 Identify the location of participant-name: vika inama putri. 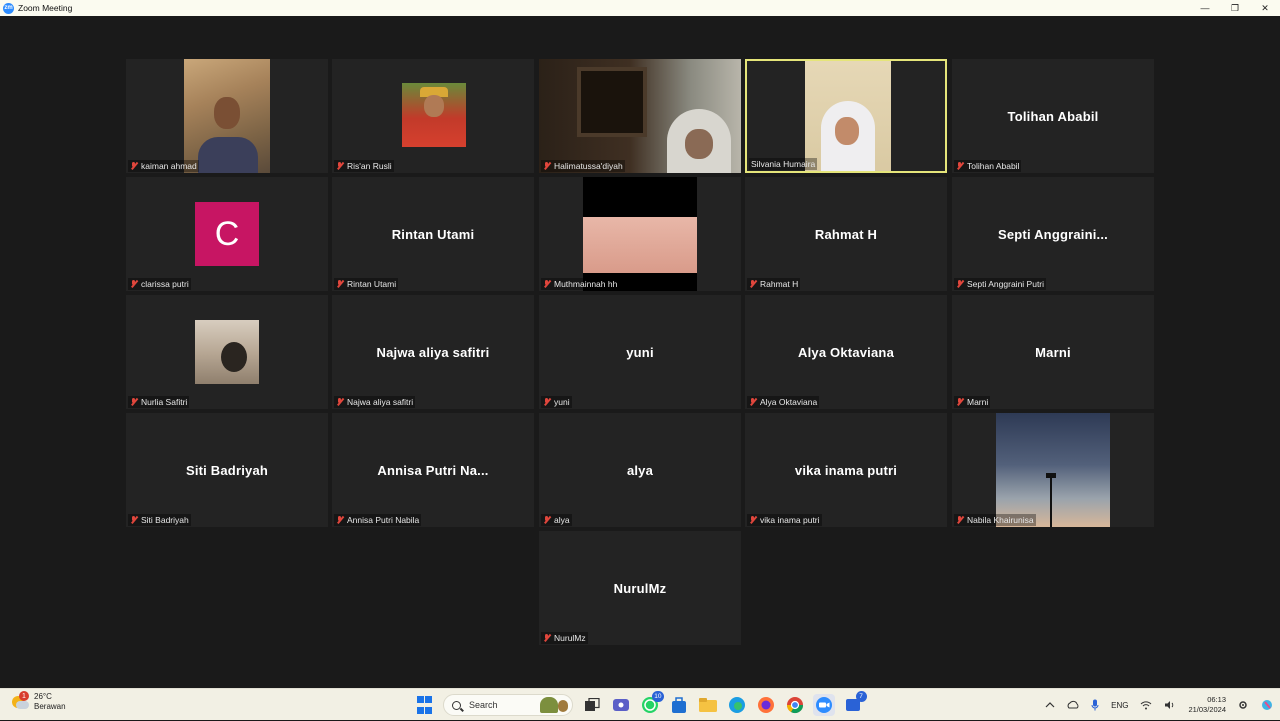
(790, 520).